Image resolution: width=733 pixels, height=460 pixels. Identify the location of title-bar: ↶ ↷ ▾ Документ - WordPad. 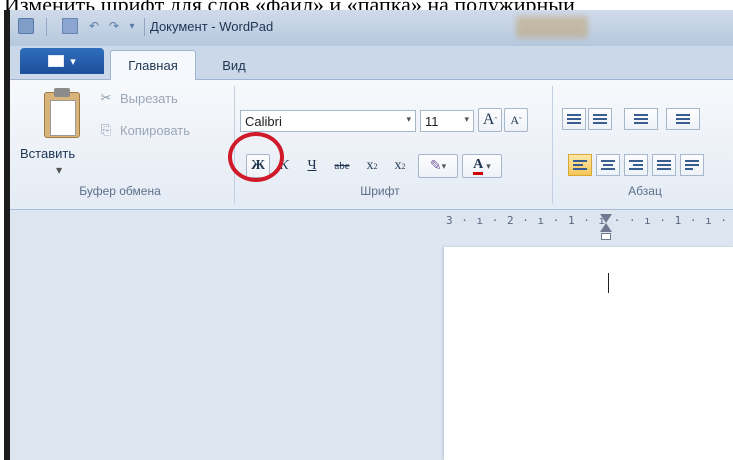
(371, 28).